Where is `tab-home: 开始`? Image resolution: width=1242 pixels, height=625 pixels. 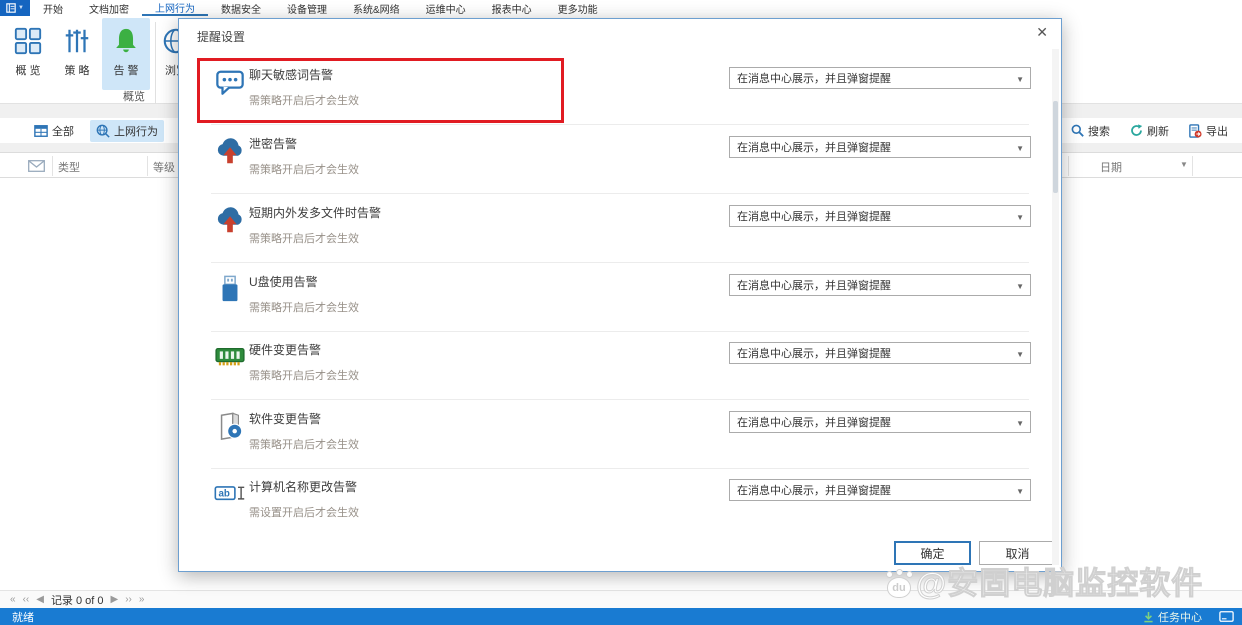
tab-home: 开始 is located at coordinates (53, 8).